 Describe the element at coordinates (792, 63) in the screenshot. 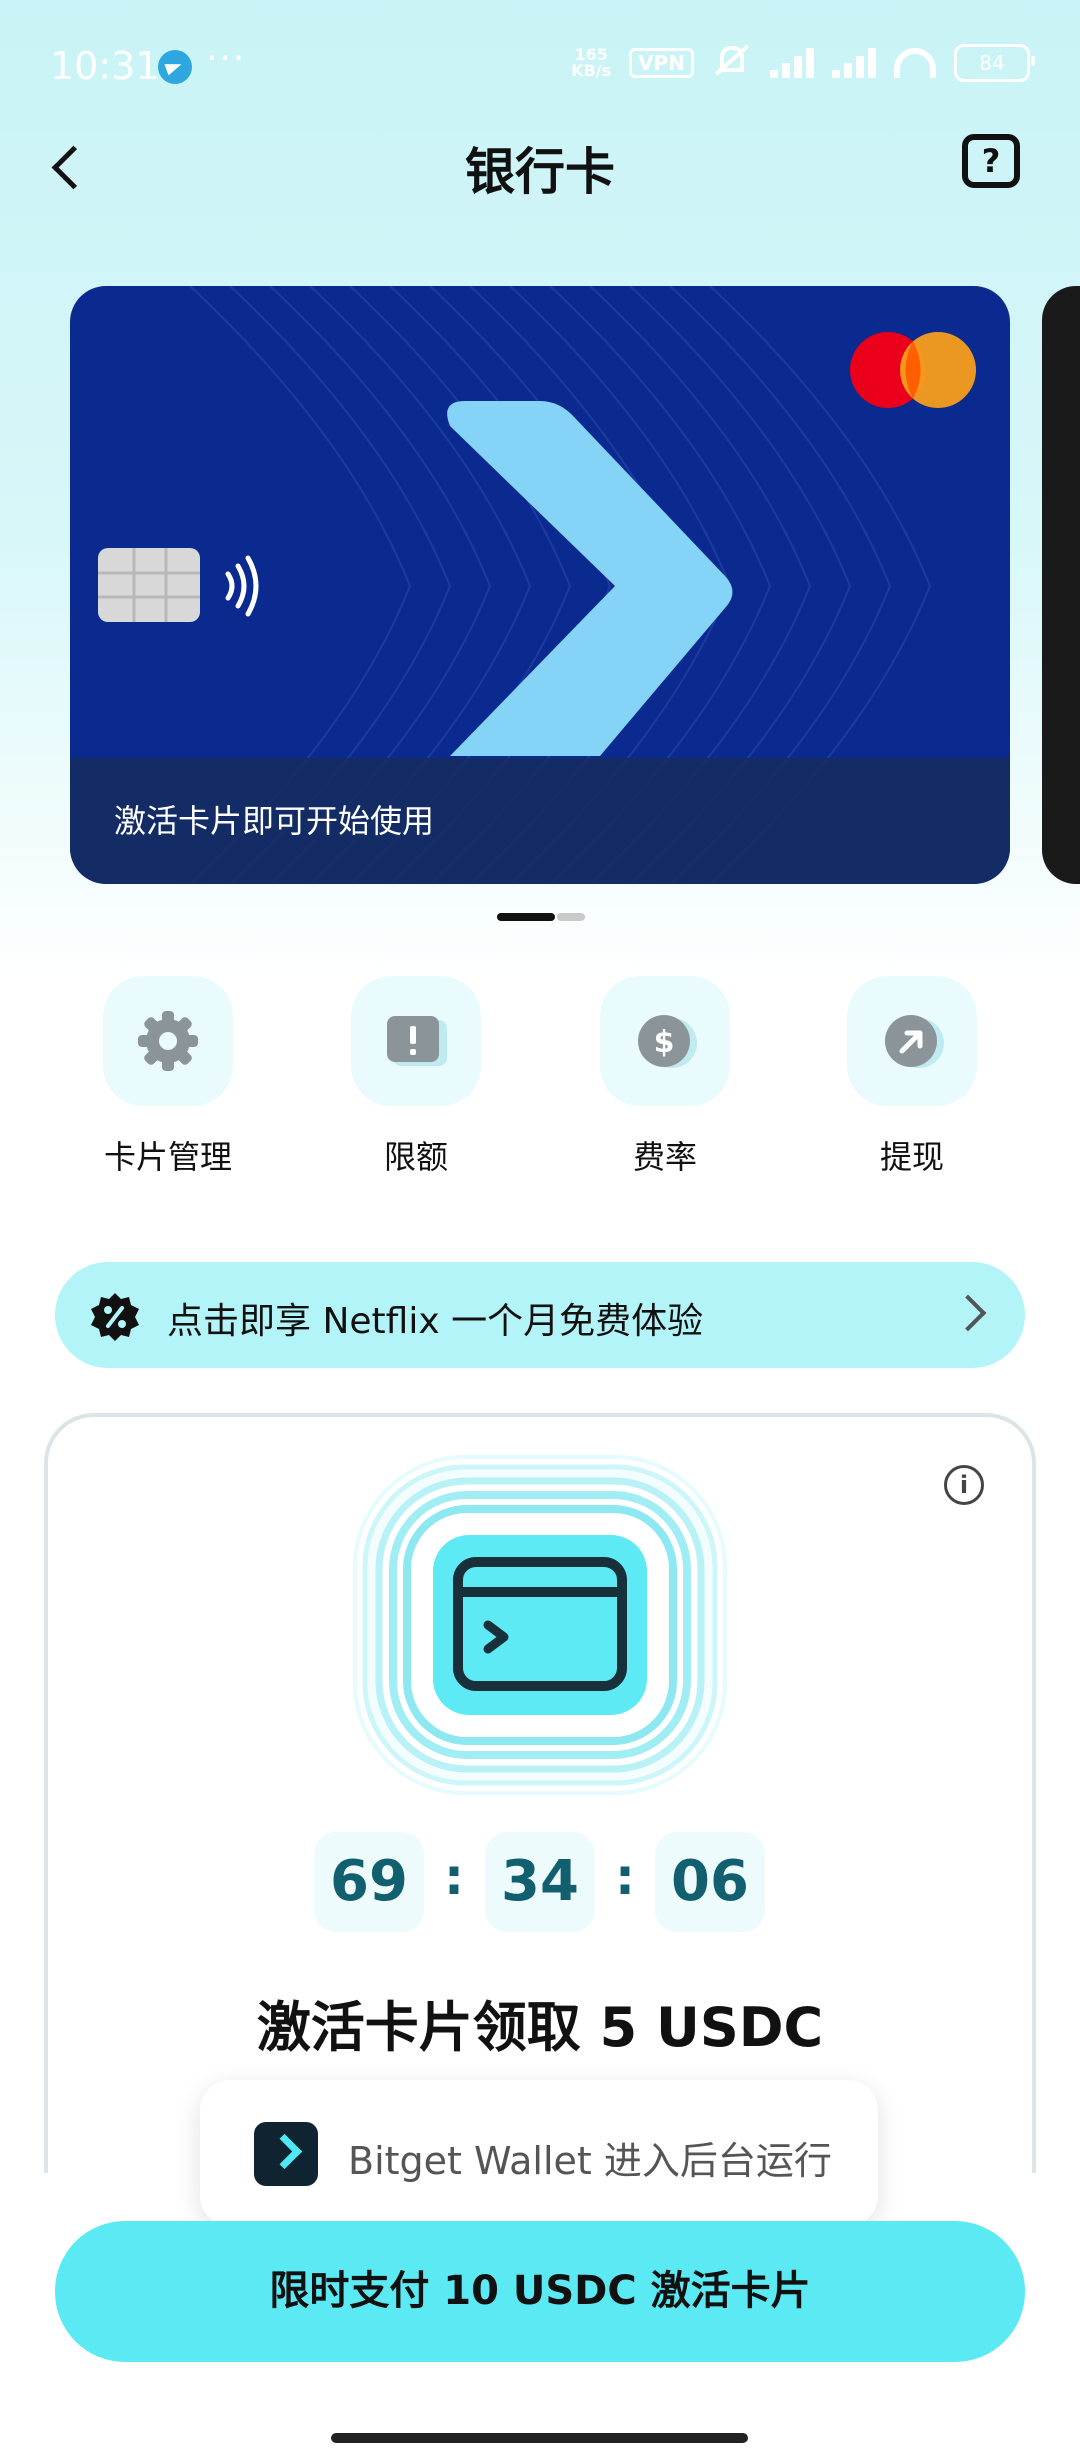

I see `signal-icon` at that location.